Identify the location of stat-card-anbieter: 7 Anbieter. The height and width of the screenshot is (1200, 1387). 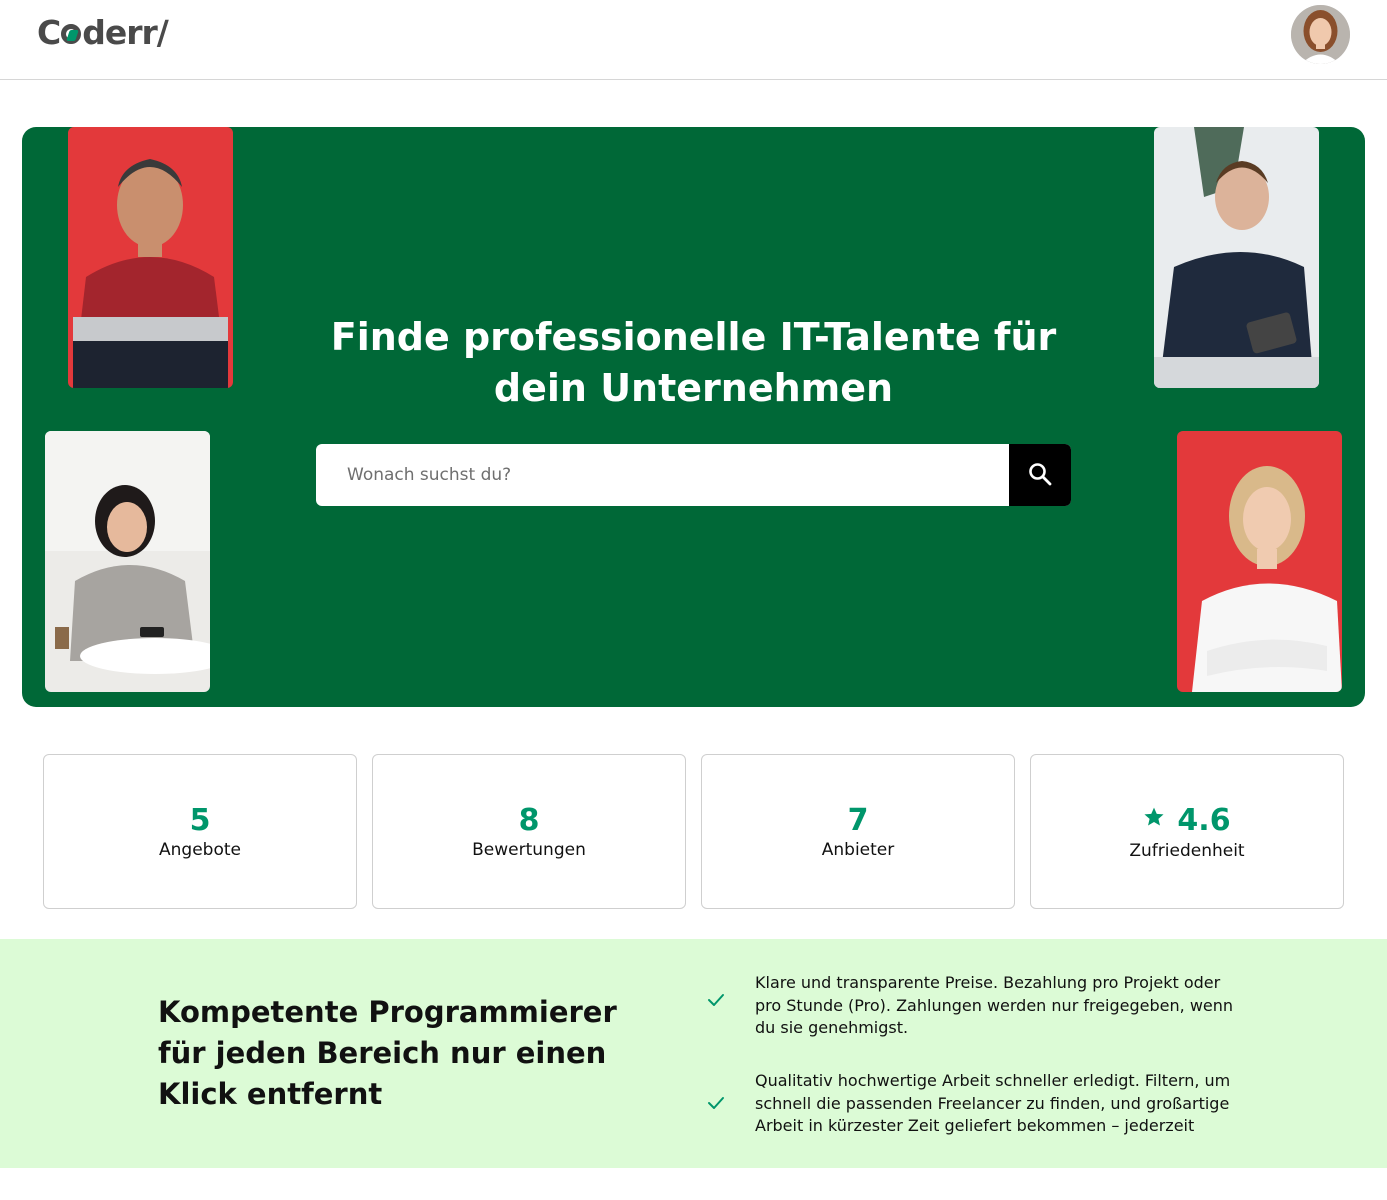
(858, 831).